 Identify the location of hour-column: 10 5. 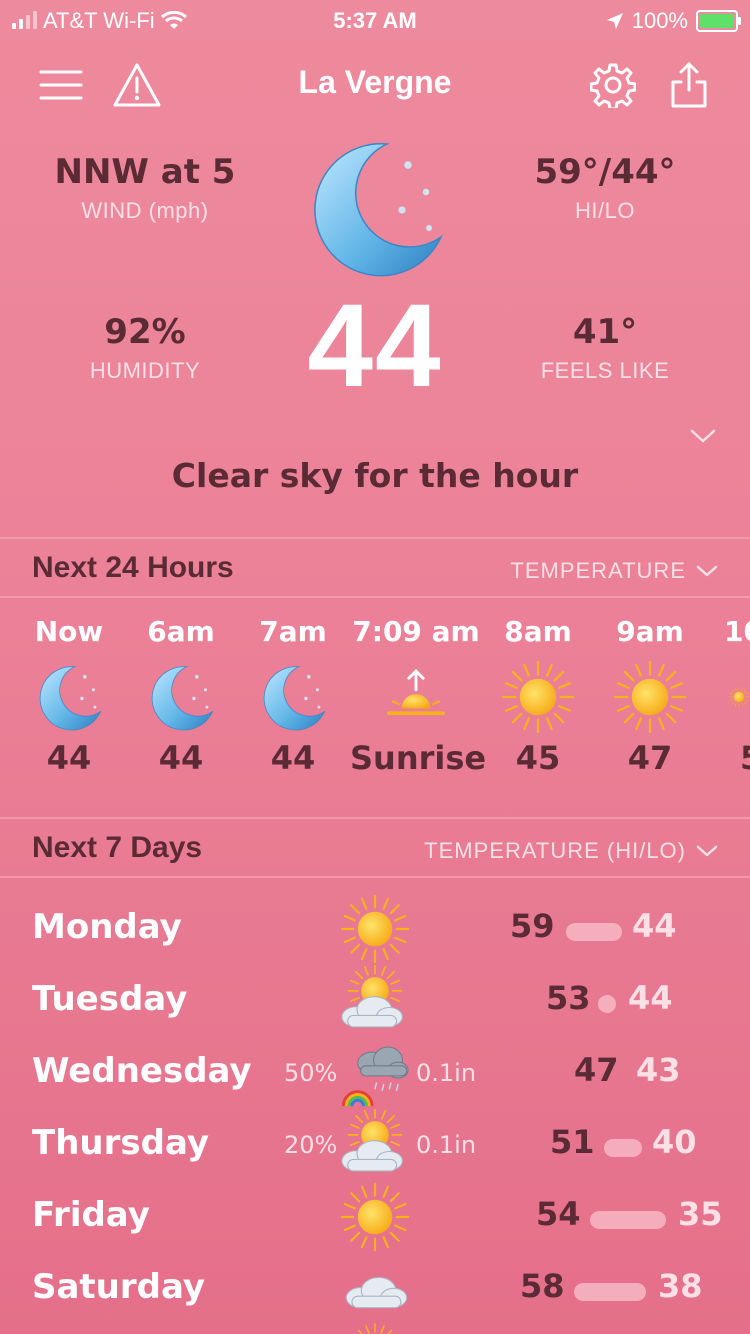
(728, 696).